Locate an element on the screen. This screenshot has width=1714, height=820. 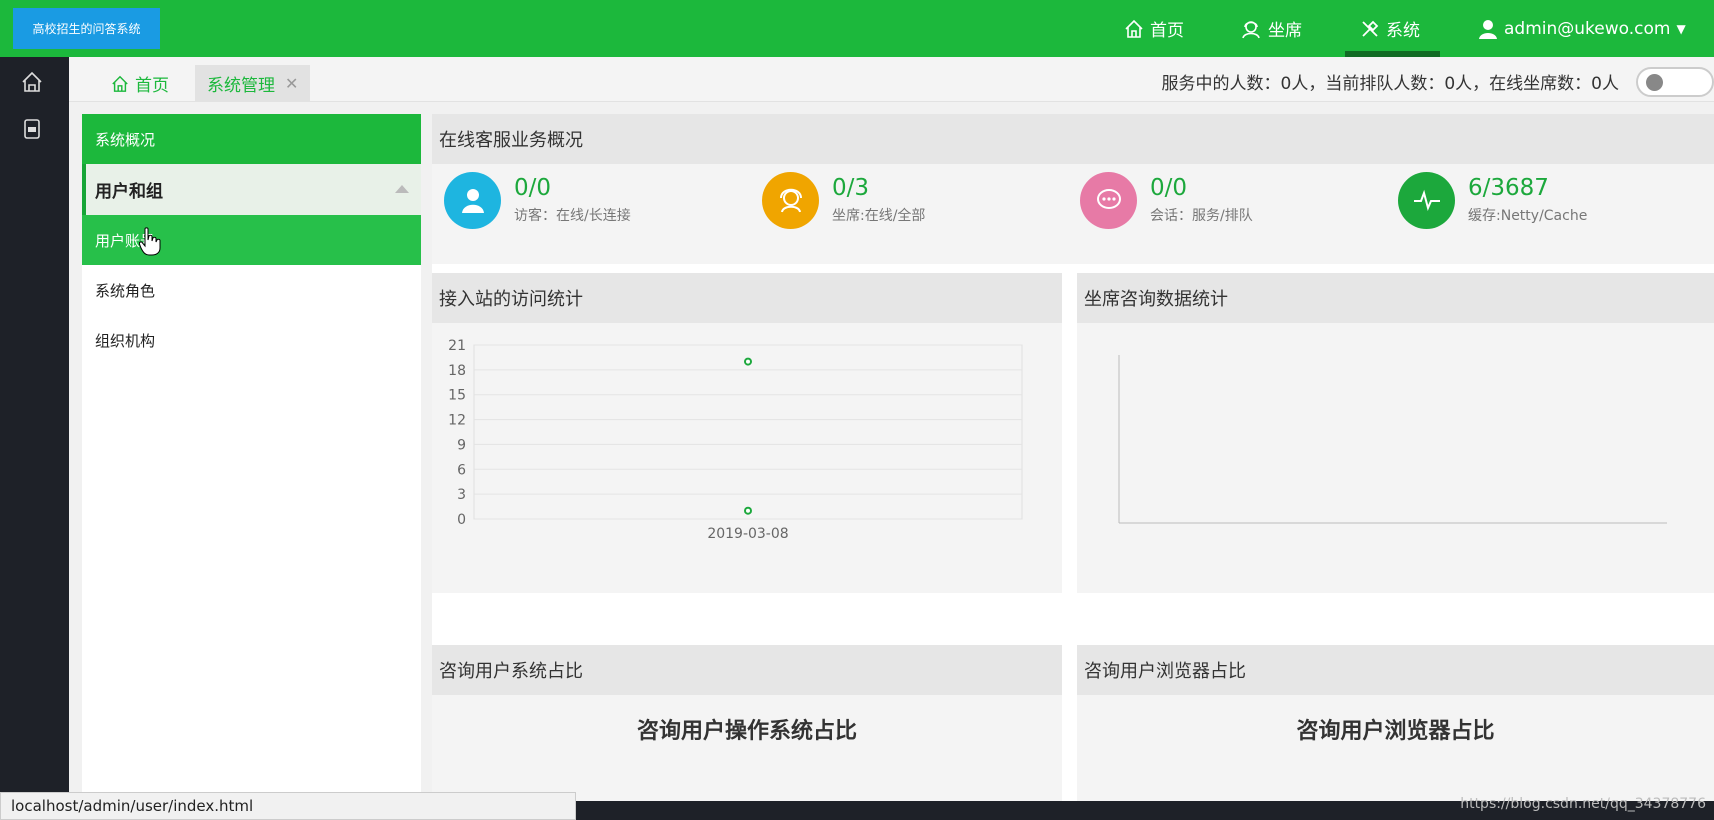
tab-system-management-label: 系统管理 is located at coordinates (241, 86).